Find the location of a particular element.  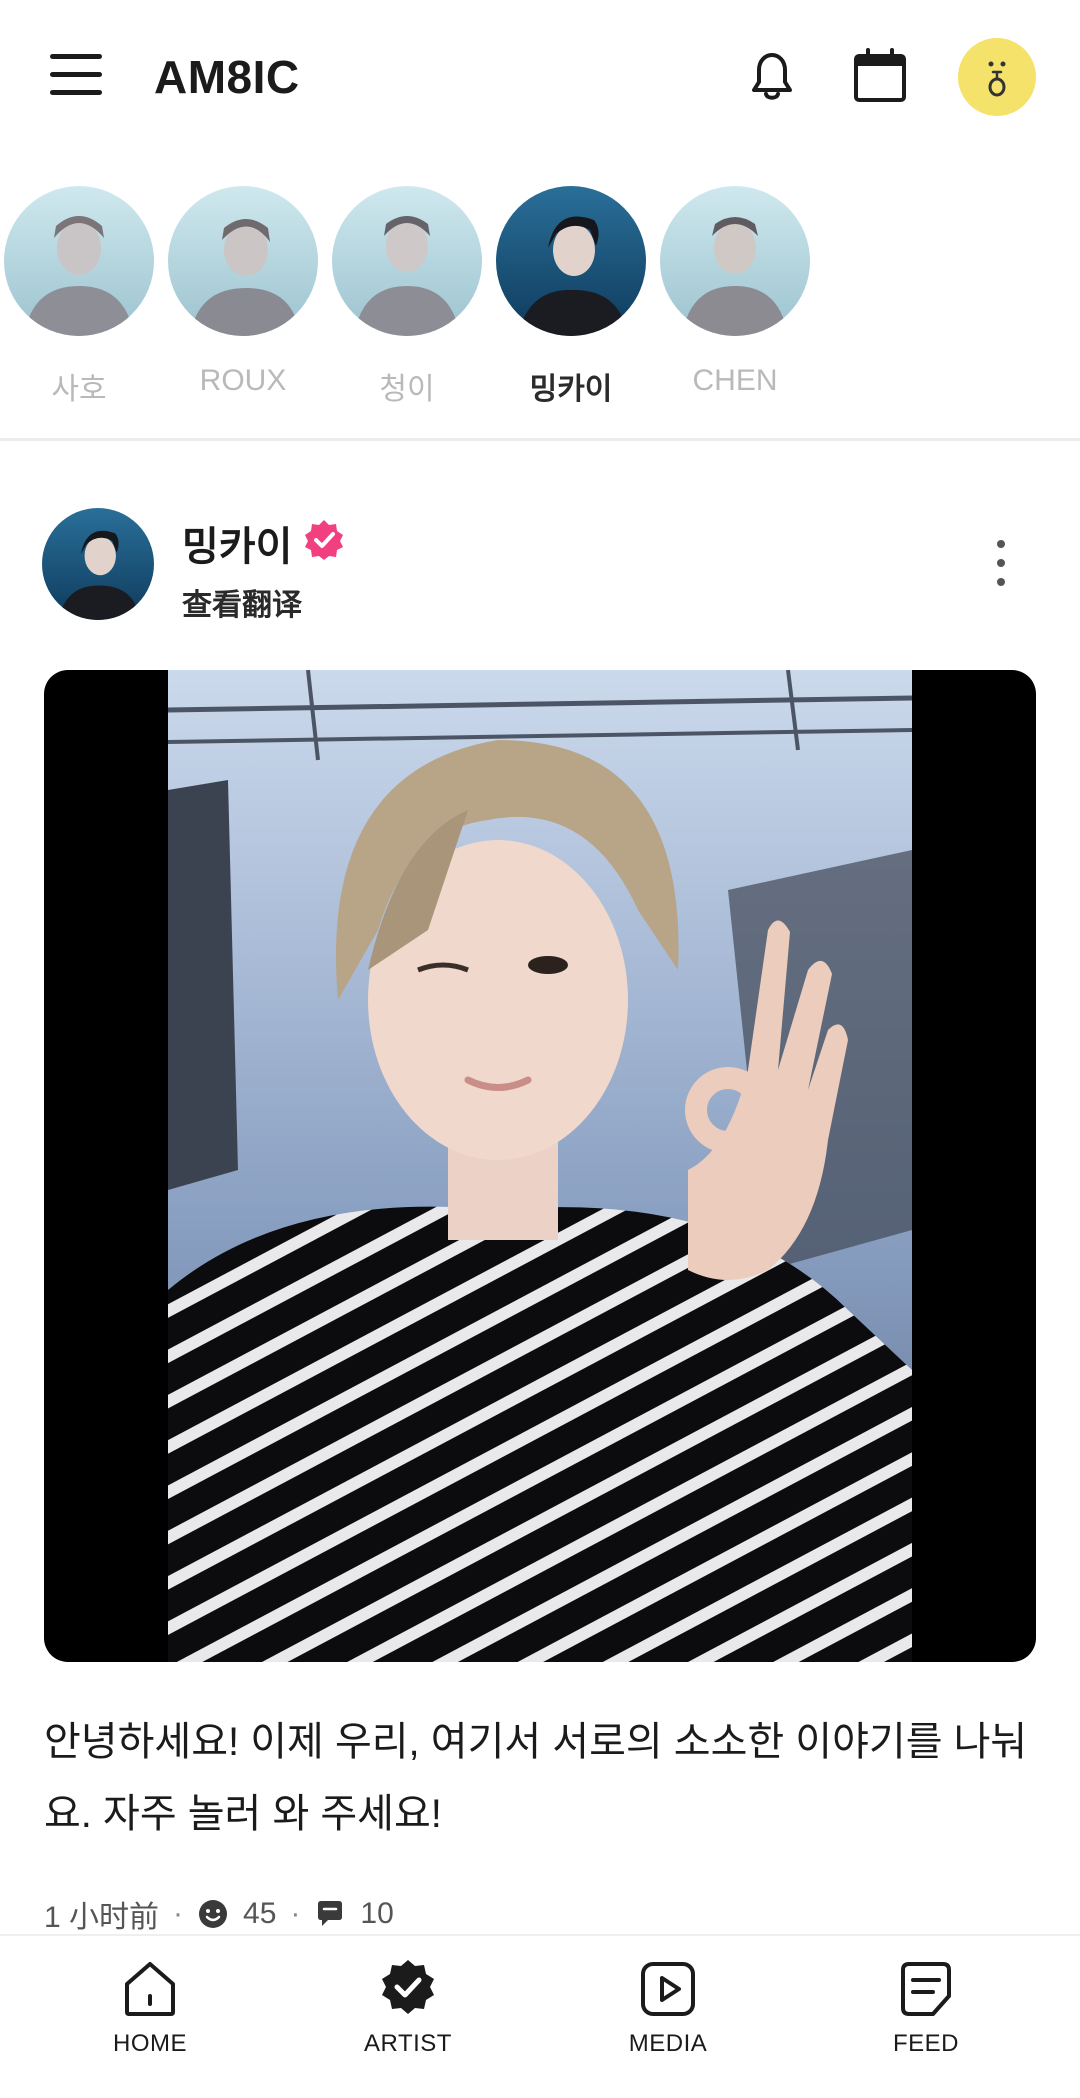

top-bar: AM8IC is located at coordinates (540, 77).